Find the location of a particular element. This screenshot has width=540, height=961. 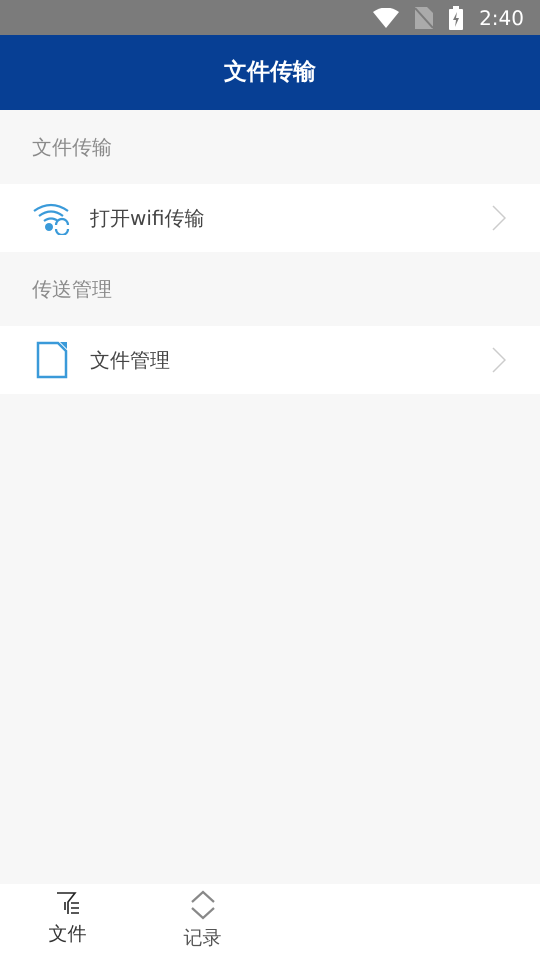

filter-list-icon is located at coordinates (67, 903).